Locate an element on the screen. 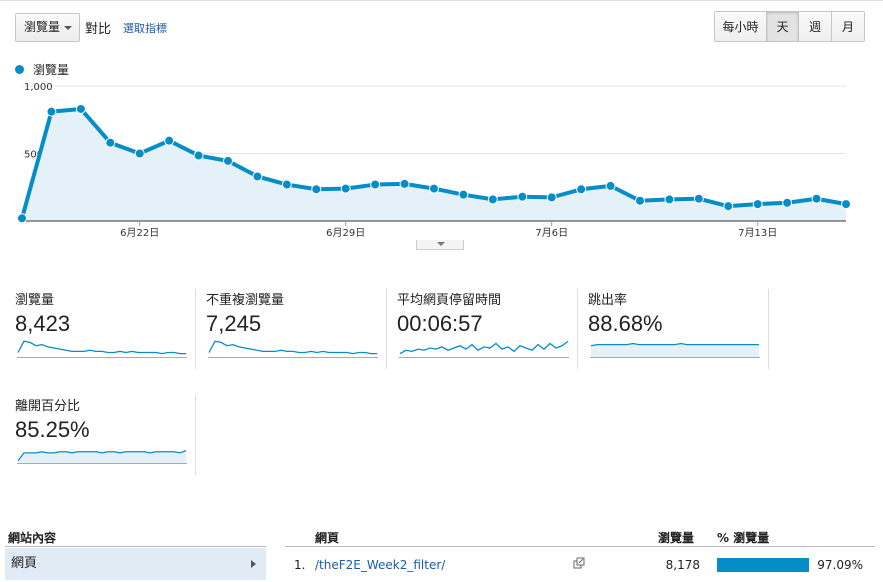  granularity-week-button: 週 is located at coordinates (814, 26).